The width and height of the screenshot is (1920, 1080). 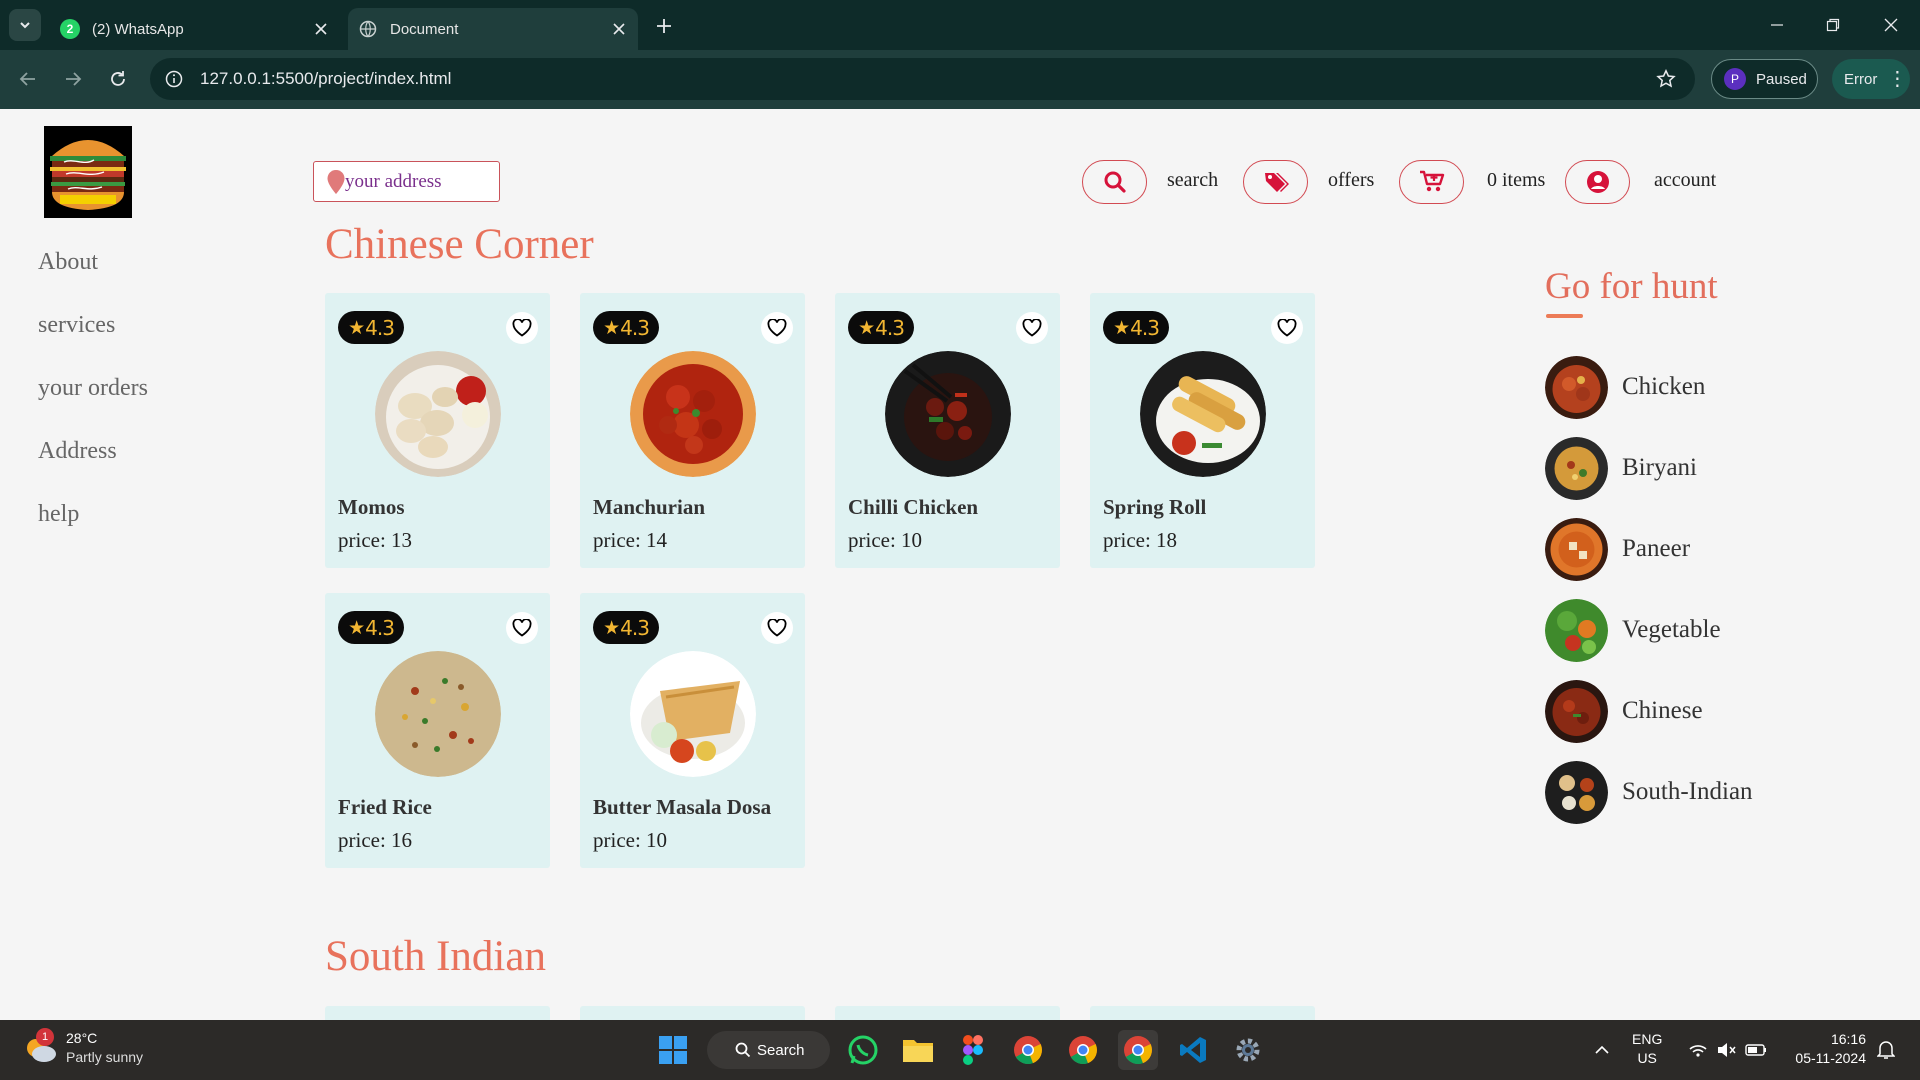 What do you see at coordinates (664, 26) in the screenshot?
I see `new-tab-button` at bounding box center [664, 26].